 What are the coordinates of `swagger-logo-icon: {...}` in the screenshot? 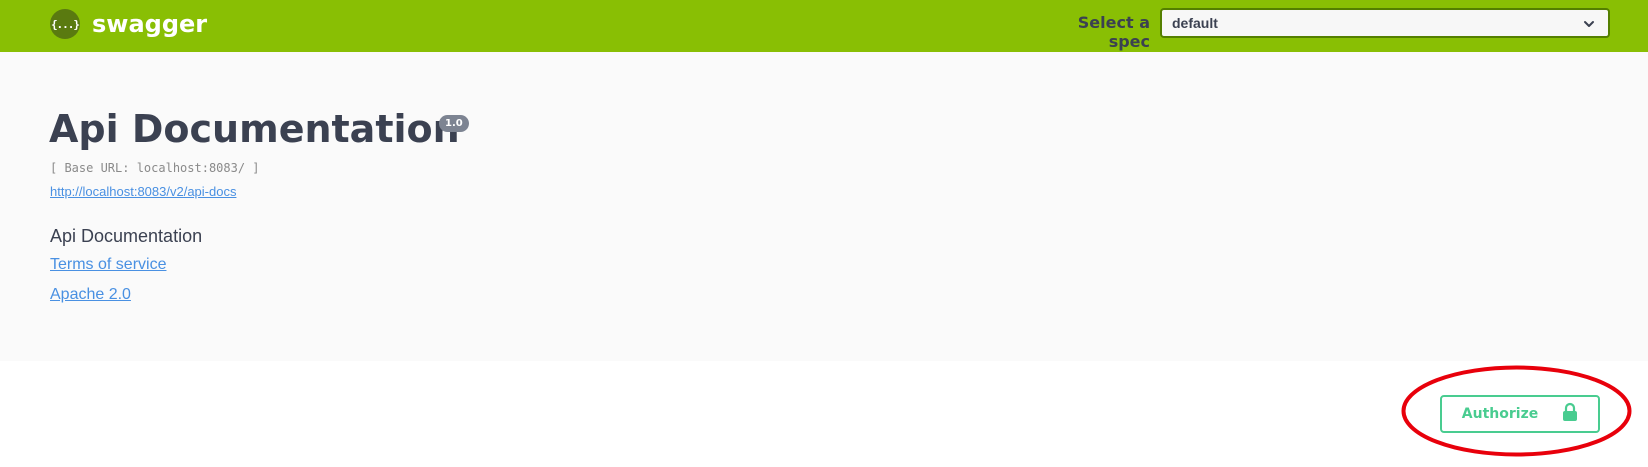 It's located at (65, 24).